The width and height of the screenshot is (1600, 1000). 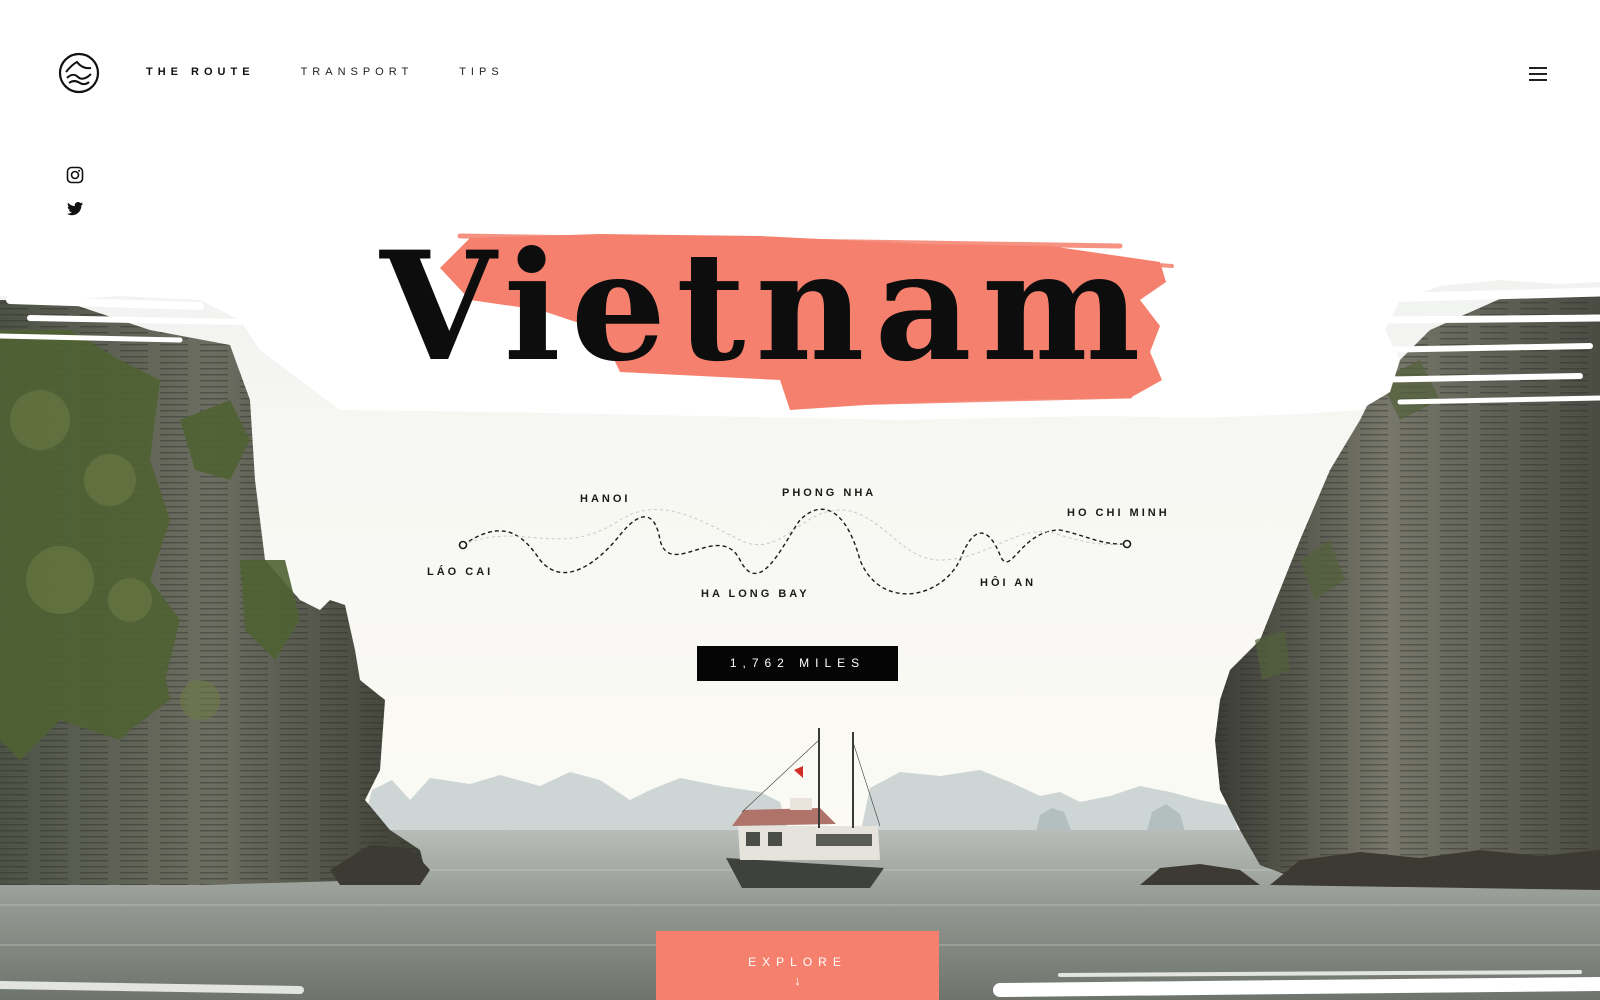 I want to click on main-nav: THE ROUTE TRANSPORT TIPS, so click(x=348, y=72).